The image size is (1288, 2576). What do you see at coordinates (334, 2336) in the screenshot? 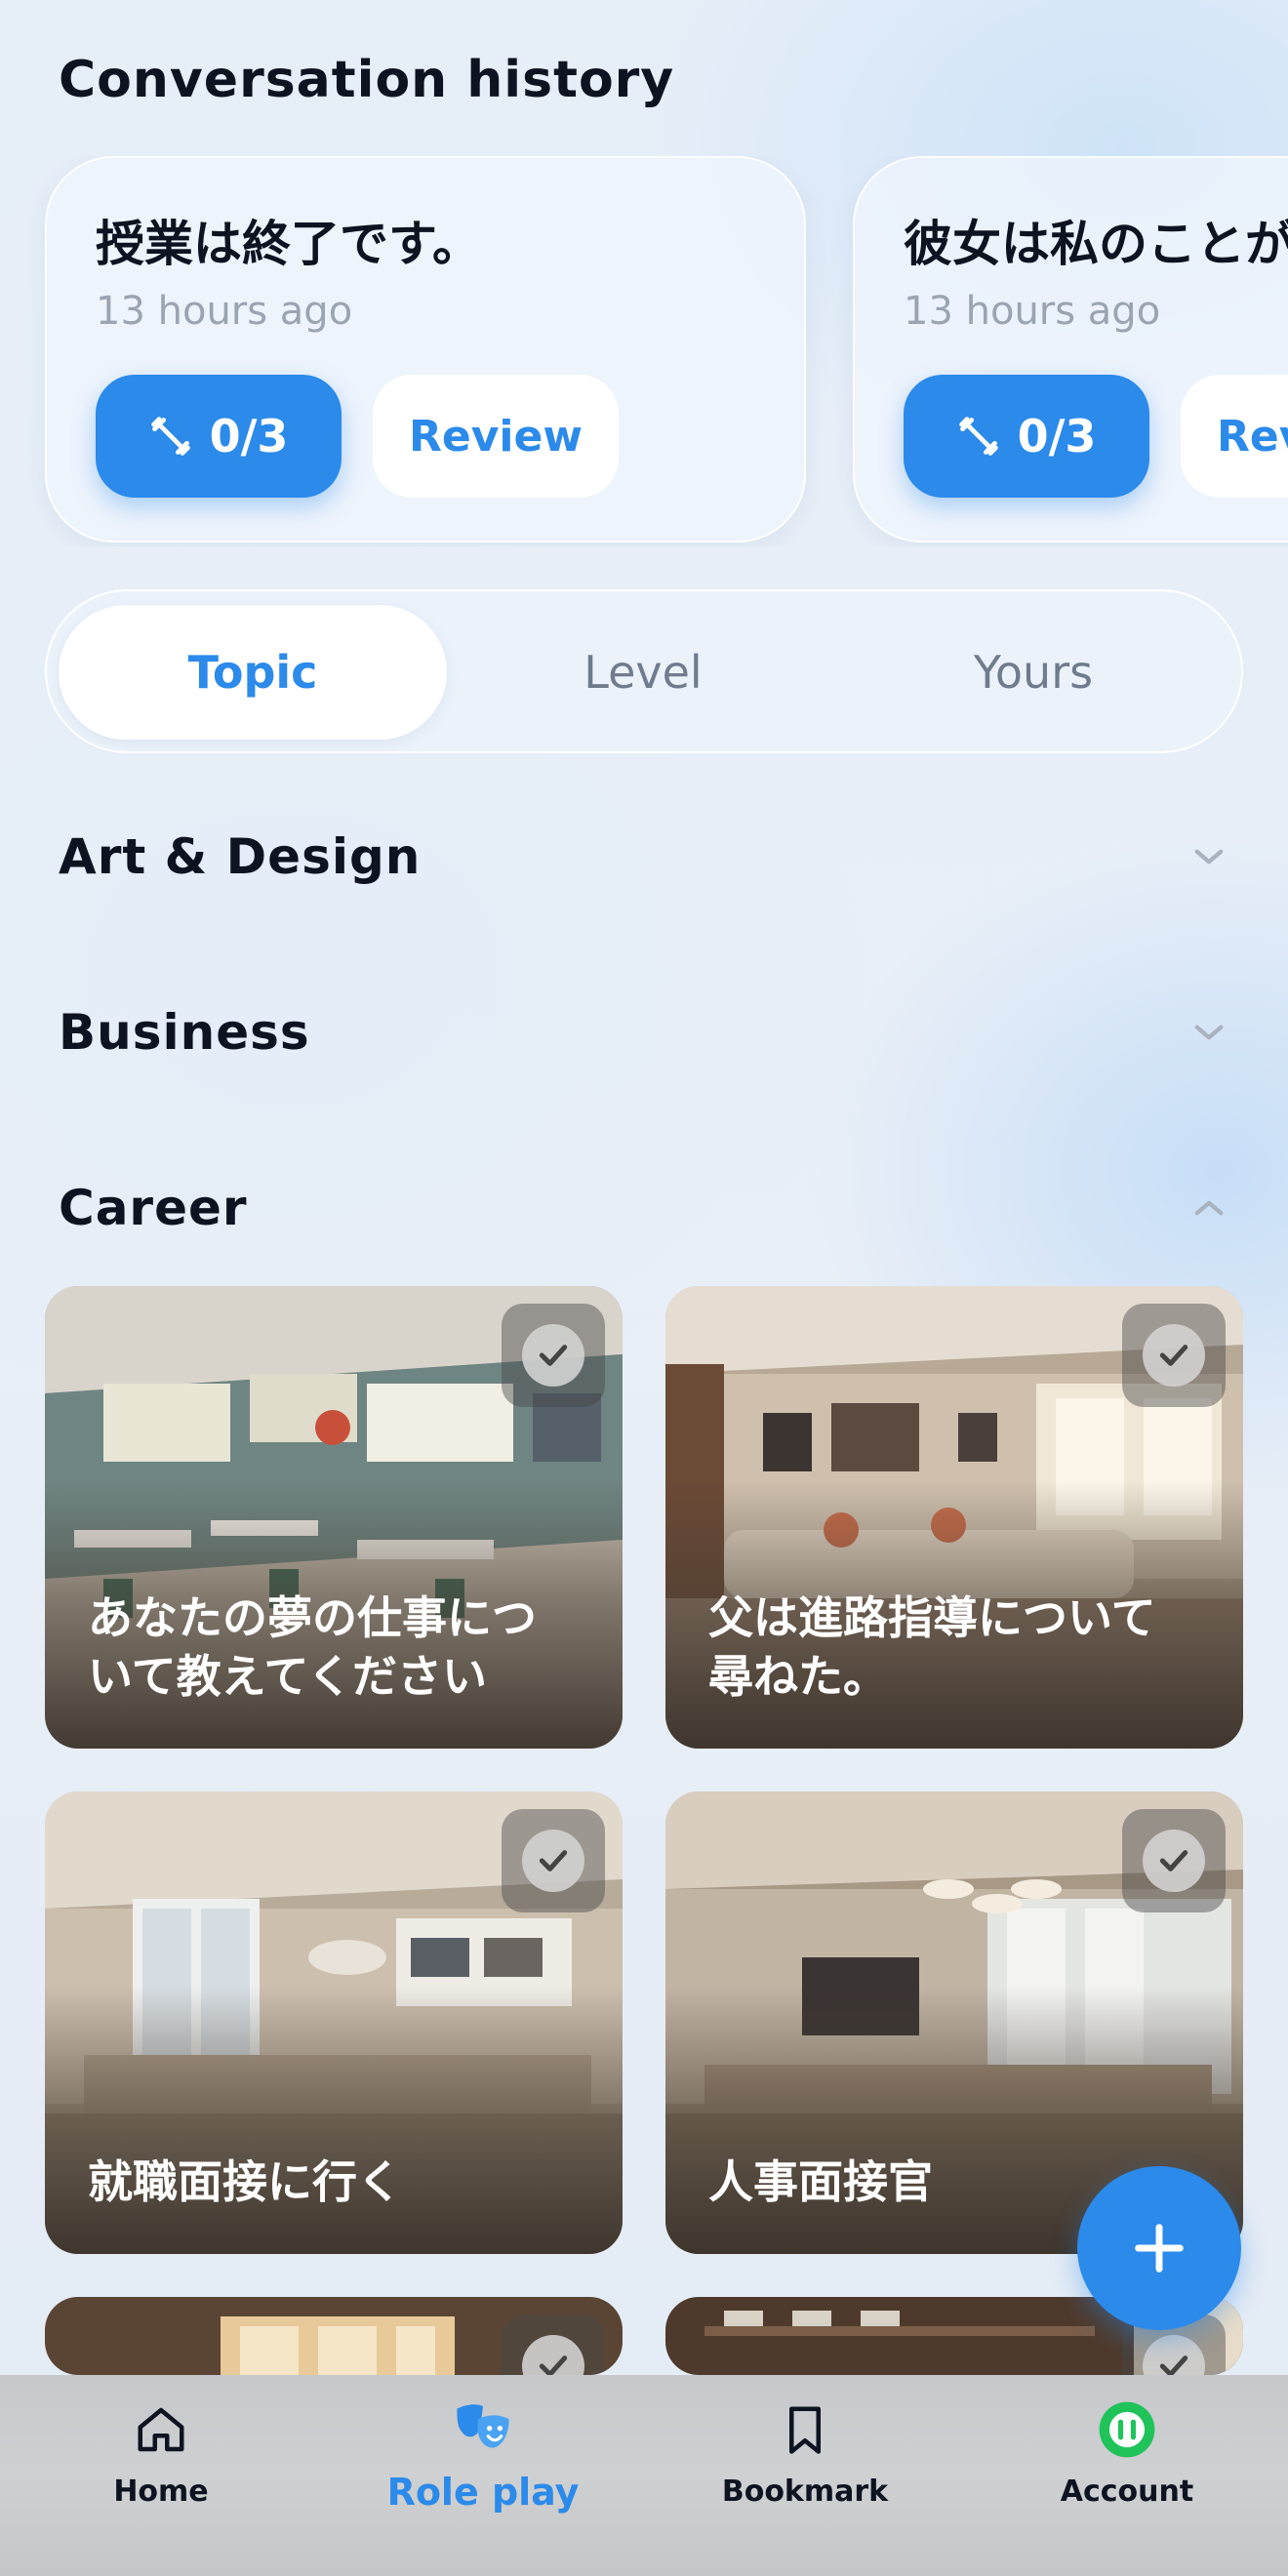
I see `topic-card` at bounding box center [334, 2336].